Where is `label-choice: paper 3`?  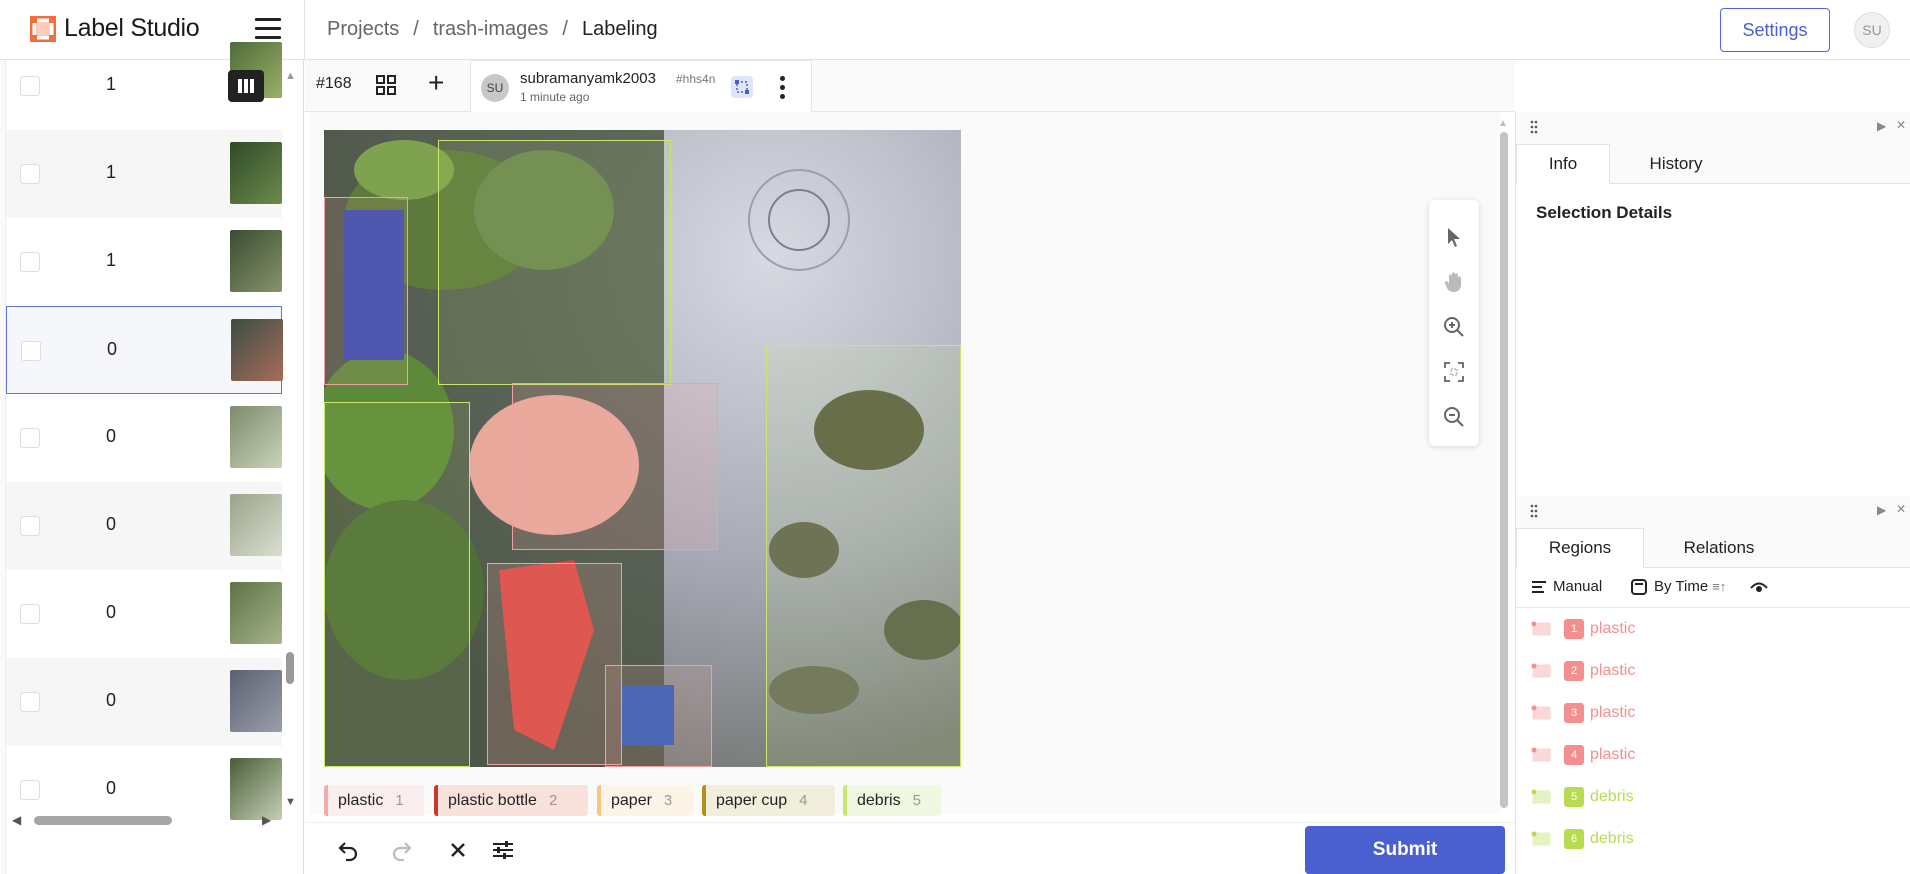 label-choice: paper 3 is located at coordinates (645, 800).